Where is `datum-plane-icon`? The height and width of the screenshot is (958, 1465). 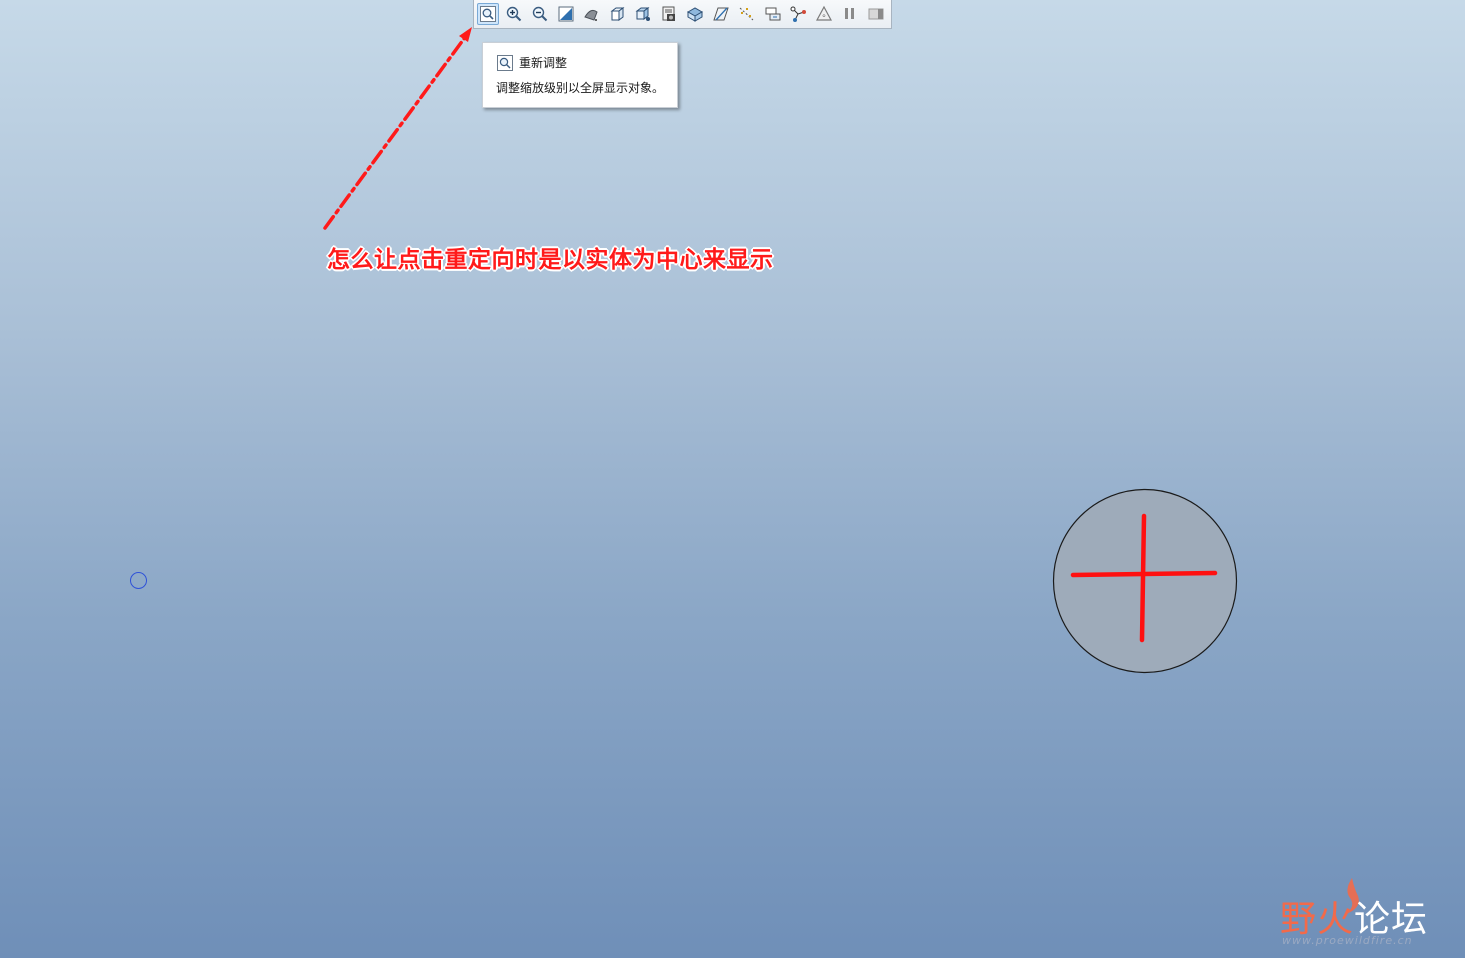
datum-plane-icon is located at coordinates (721, 14).